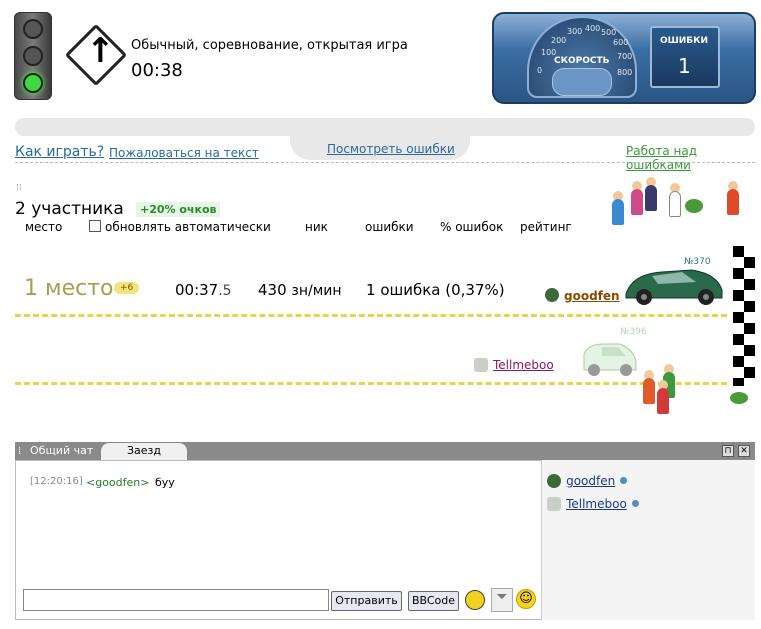 The height and width of the screenshot is (629, 761). What do you see at coordinates (19, 188) in the screenshot?
I see `drag-handle-icon: ⁞⁞` at bounding box center [19, 188].